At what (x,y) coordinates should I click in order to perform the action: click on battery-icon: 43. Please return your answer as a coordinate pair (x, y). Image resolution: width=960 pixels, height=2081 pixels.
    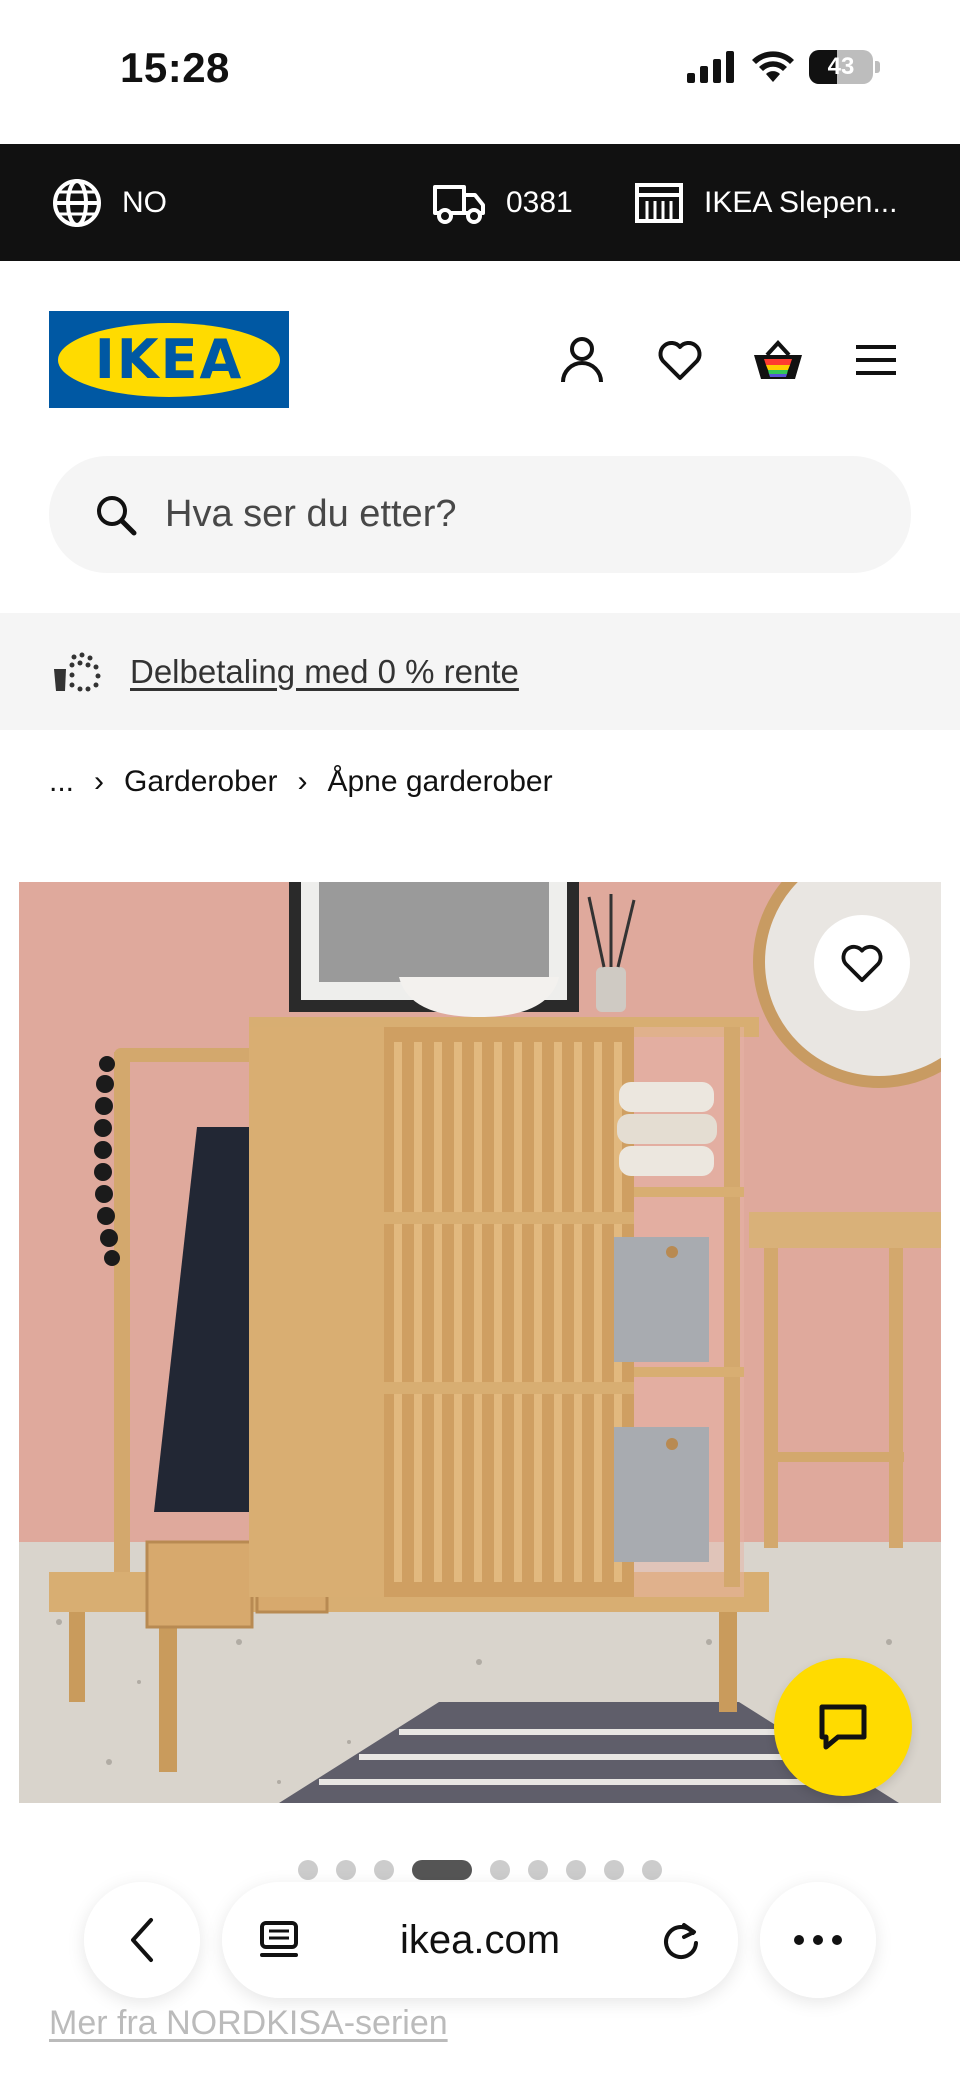
    Looking at the image, I should click on (841, 67).